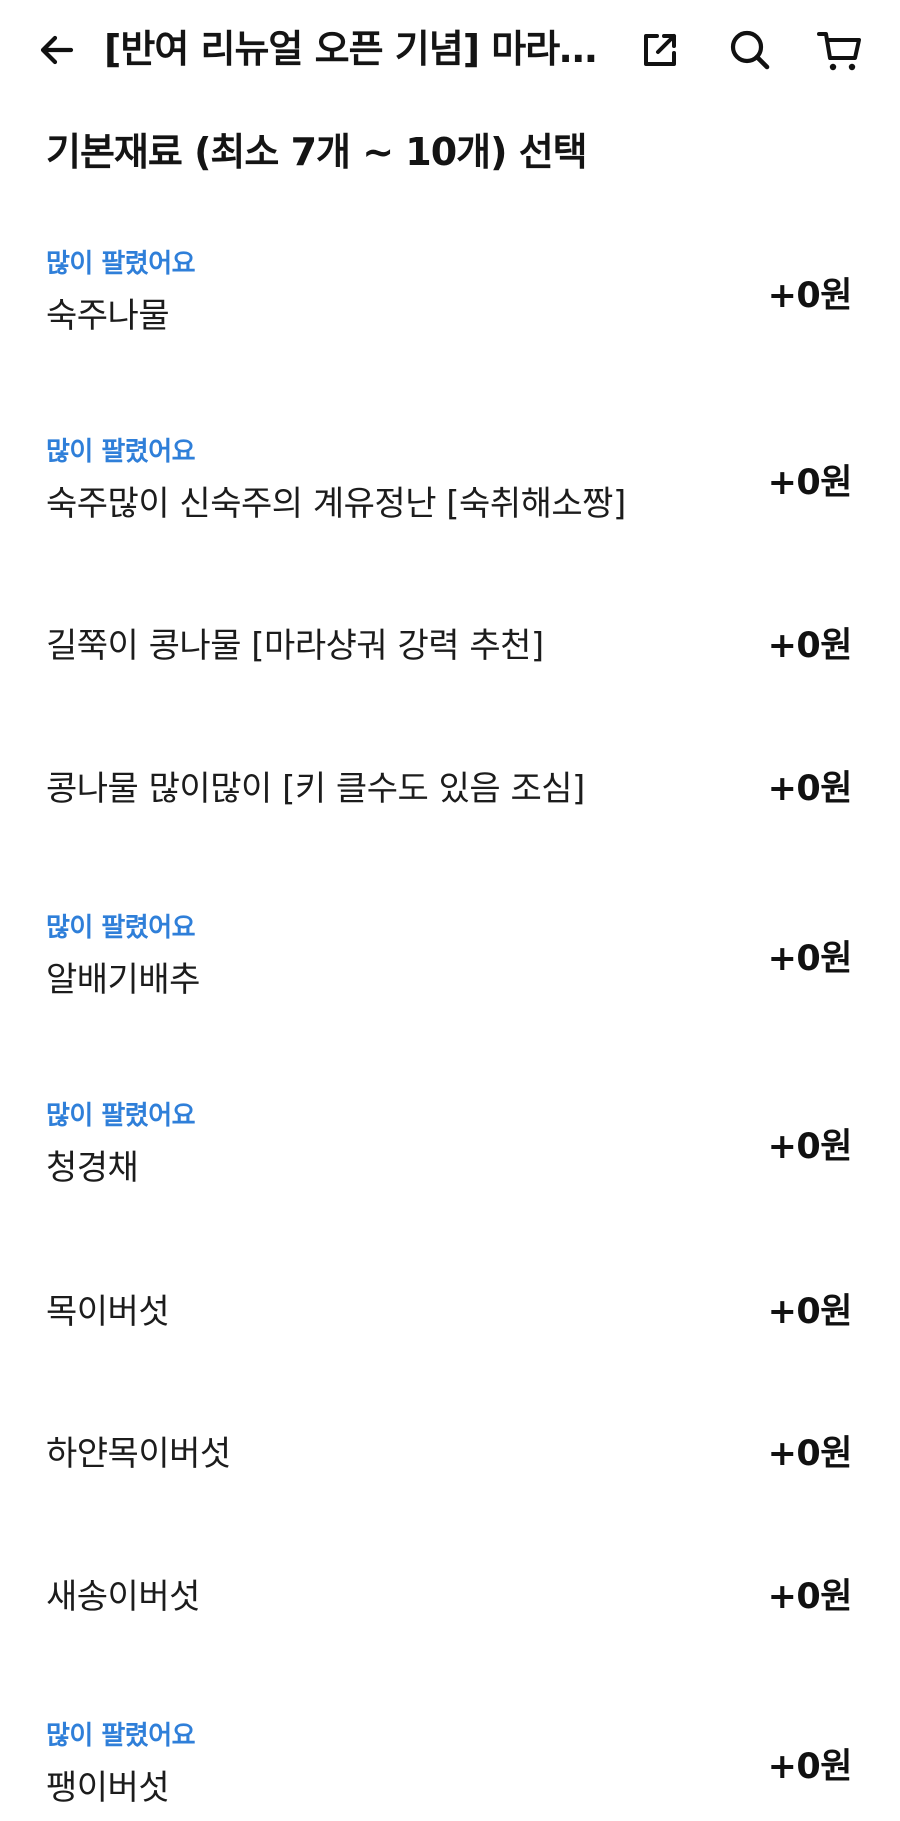 The width and height of the screenshot is (900, 1821). I want to click on option-name: 알배기배추, so click(123, 980).